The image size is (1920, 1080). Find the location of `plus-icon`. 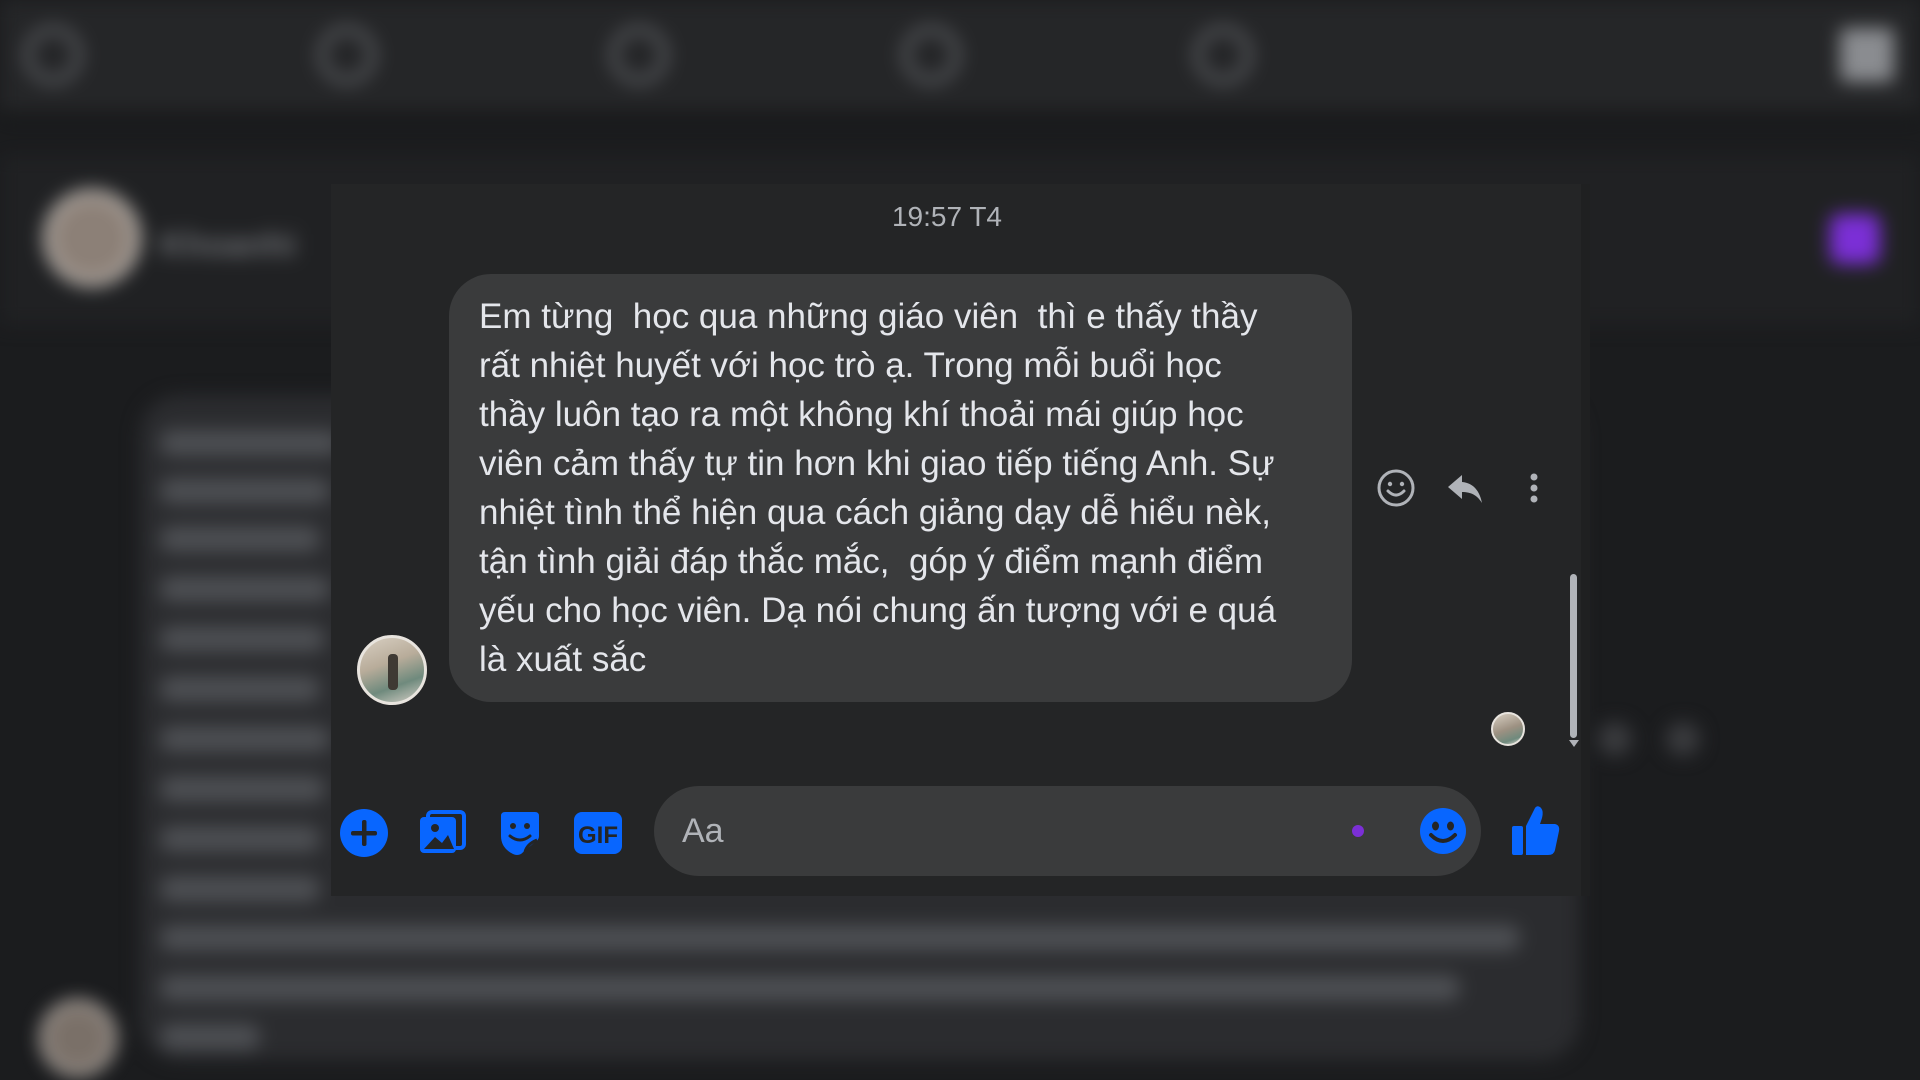

plus-icon is located at coordinates (364, 833).